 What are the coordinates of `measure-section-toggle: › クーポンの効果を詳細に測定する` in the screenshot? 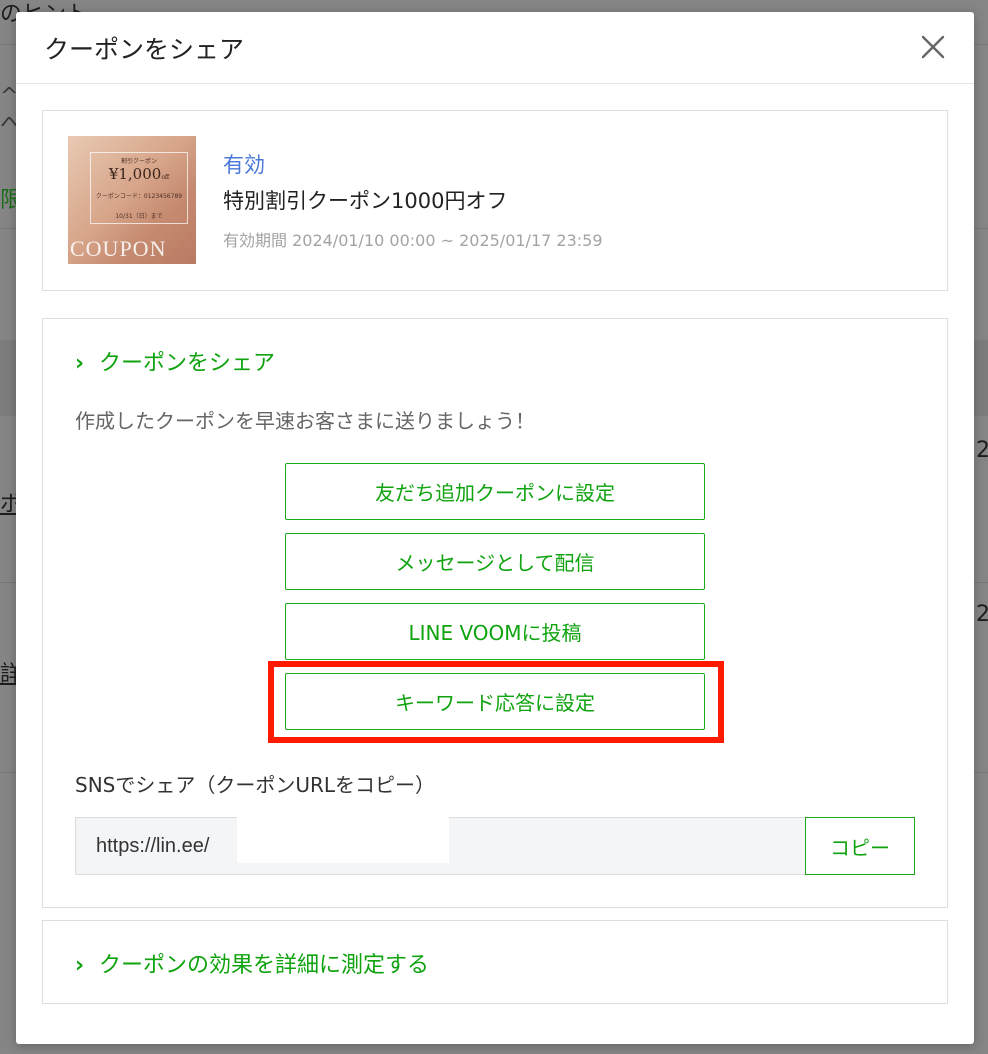 It's located at (252, 963).